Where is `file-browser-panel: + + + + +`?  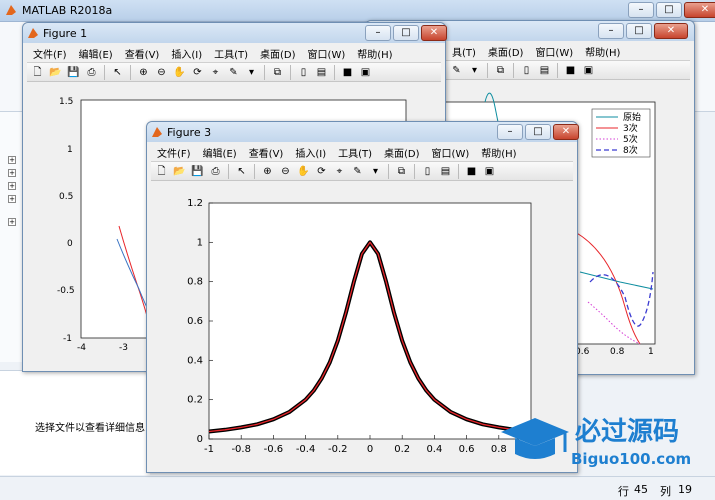 file-browser-panel: + + + + + is located at coordinates (12, 237).